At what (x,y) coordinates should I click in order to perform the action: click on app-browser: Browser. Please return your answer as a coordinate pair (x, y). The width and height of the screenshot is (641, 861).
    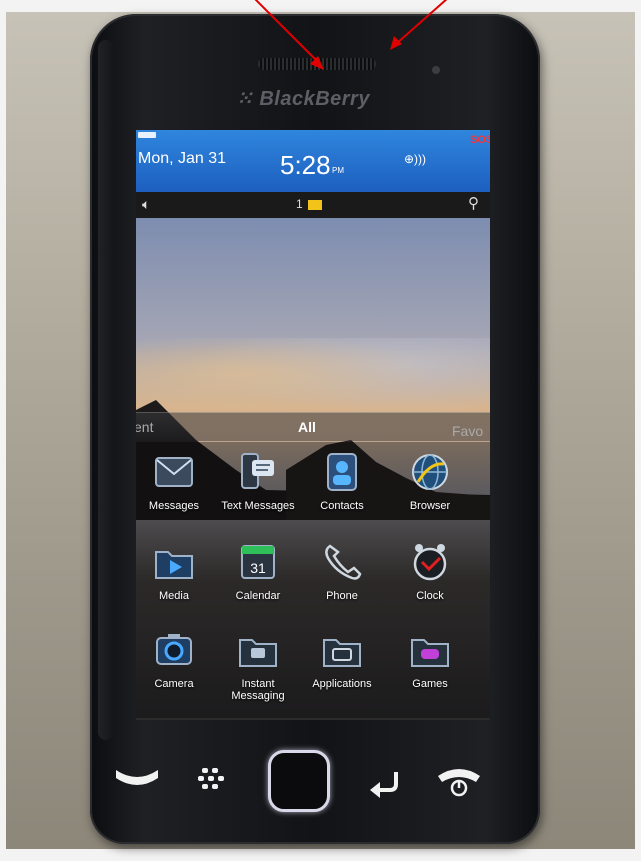
    Looking at the image, I should click on (430, 494).